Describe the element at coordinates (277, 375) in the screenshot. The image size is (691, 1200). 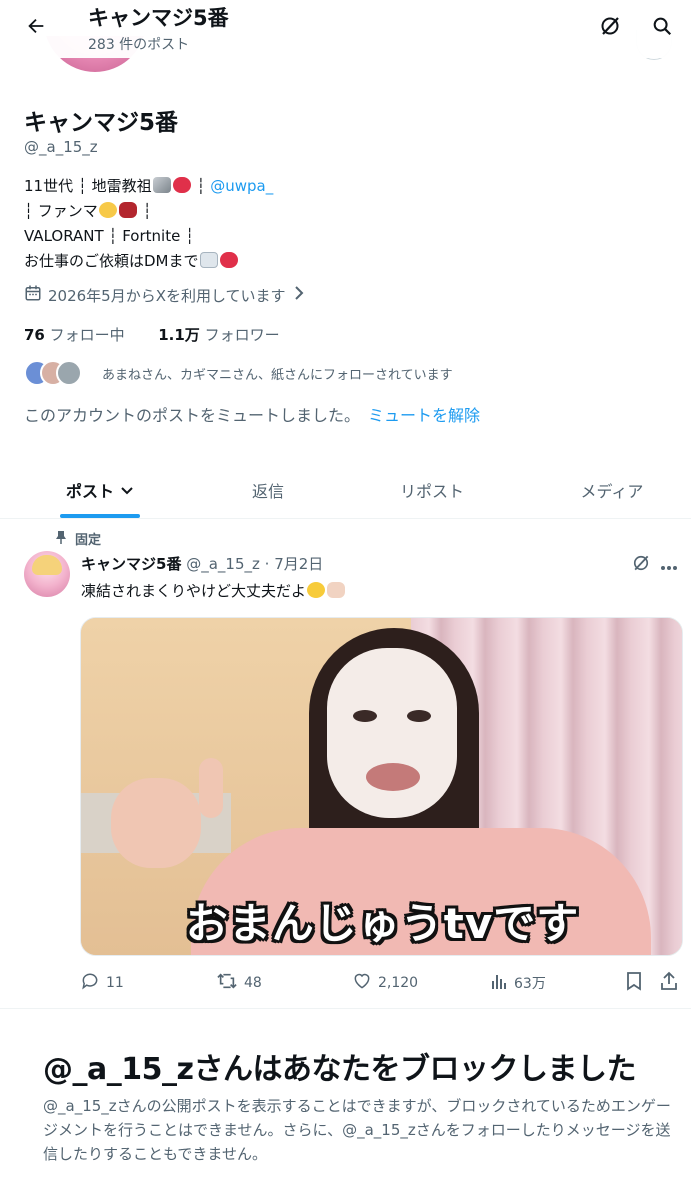
I see `followed-by-text: あまねさん、カギマニさん、紙さんにフォローされています` at that location.